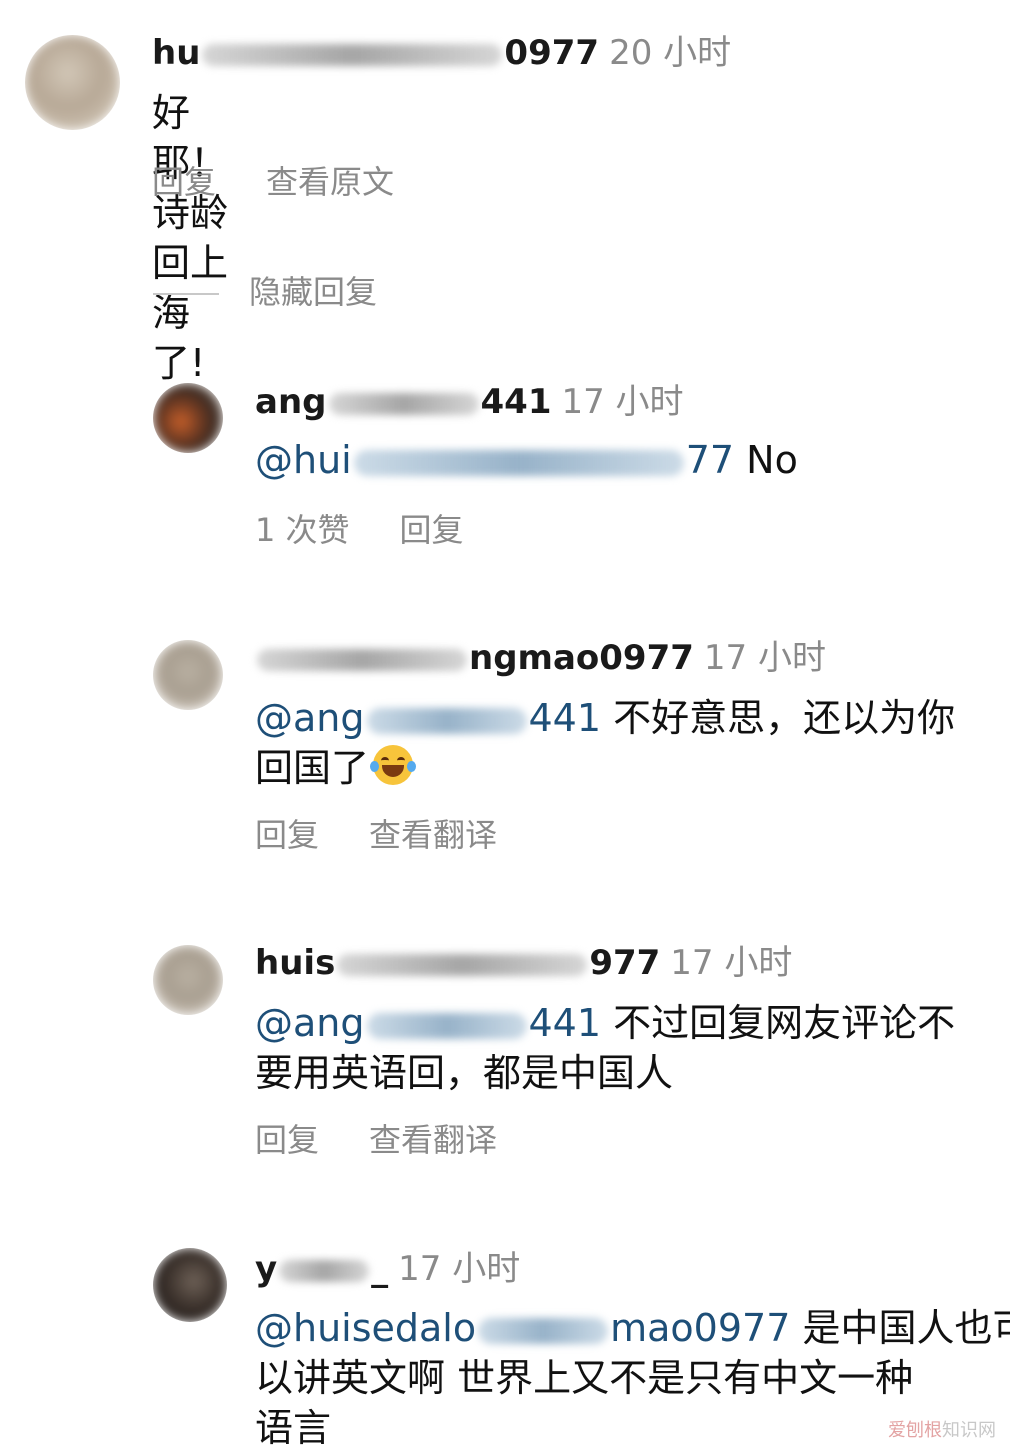 Image resolution: width=1010 pixels, height=1453 pixels. I want to click on comment-header: hu 0977 20 小时, so click(441, 53).